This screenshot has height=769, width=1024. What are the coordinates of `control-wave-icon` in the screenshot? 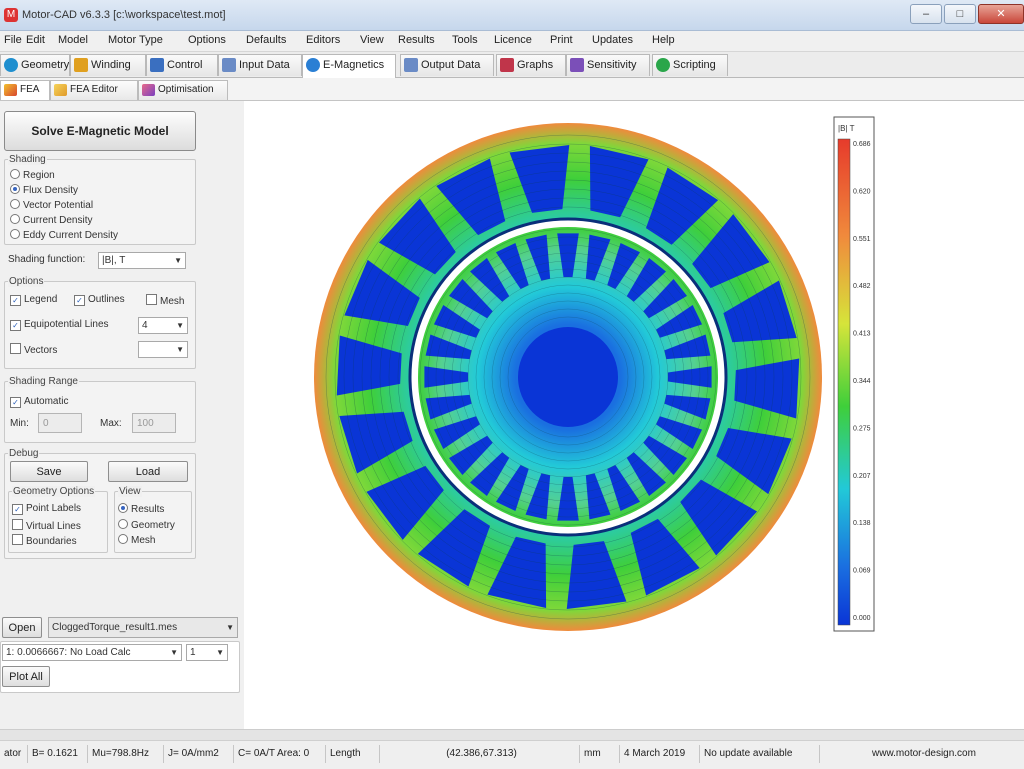 It's located at (157, 65).